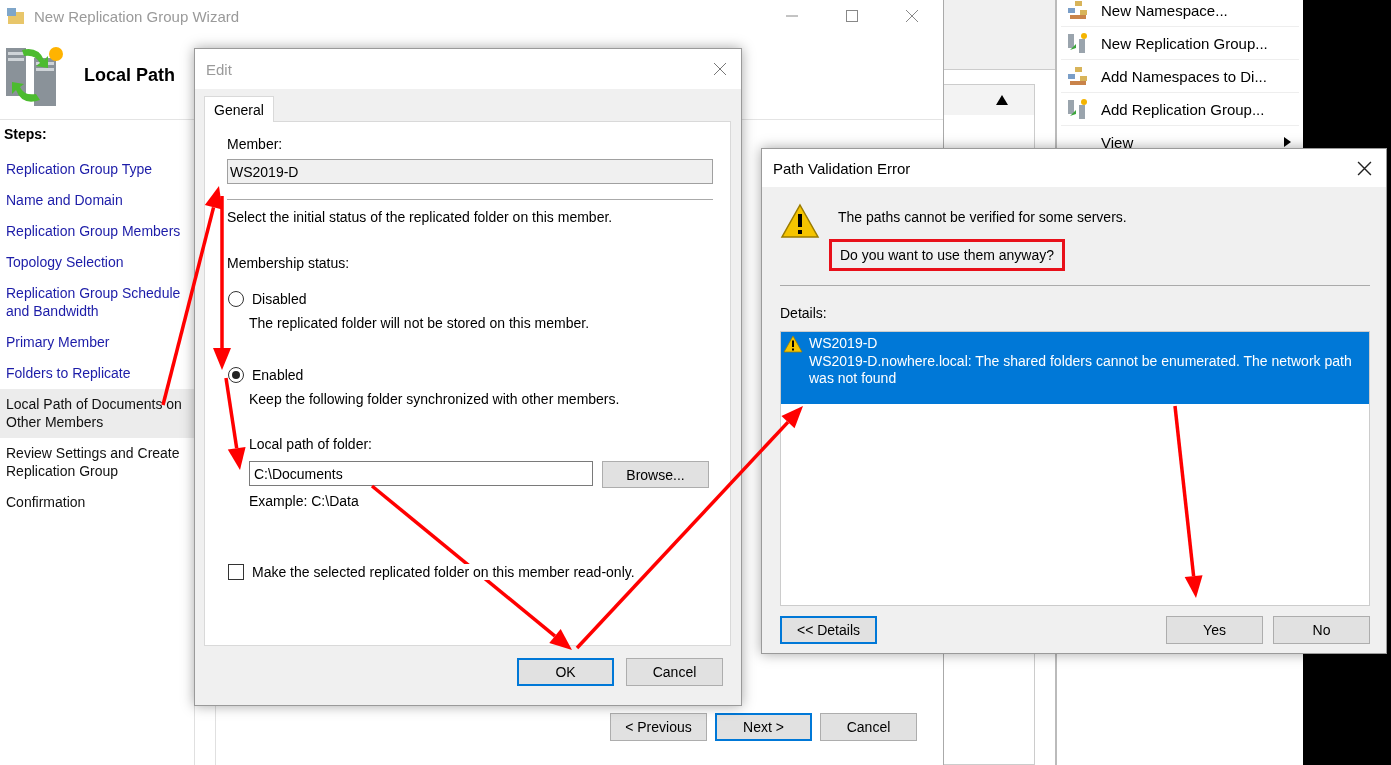 Image resolution: width=1391 pixels, height=765 pixels. What do you see at coordinates (1321, 630) in the screenshot?
I see `dialog-button: No` at bounding box center [1321, 630].